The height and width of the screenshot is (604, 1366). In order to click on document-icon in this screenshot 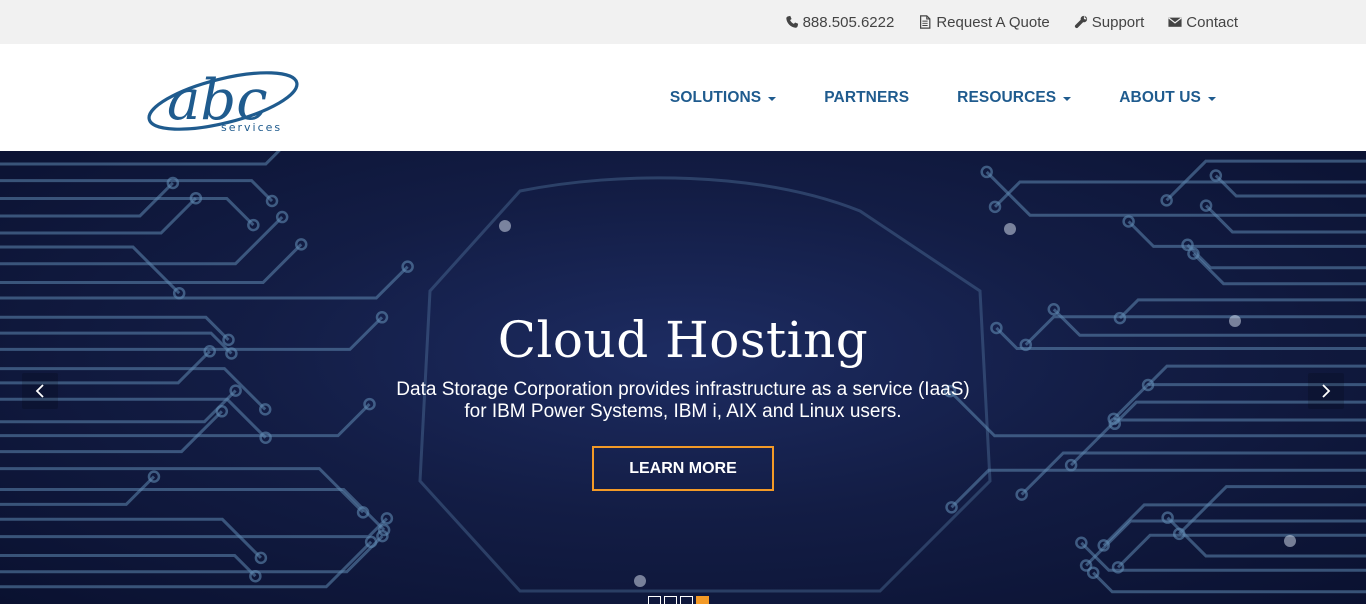, I will do `click(925, 22)`.